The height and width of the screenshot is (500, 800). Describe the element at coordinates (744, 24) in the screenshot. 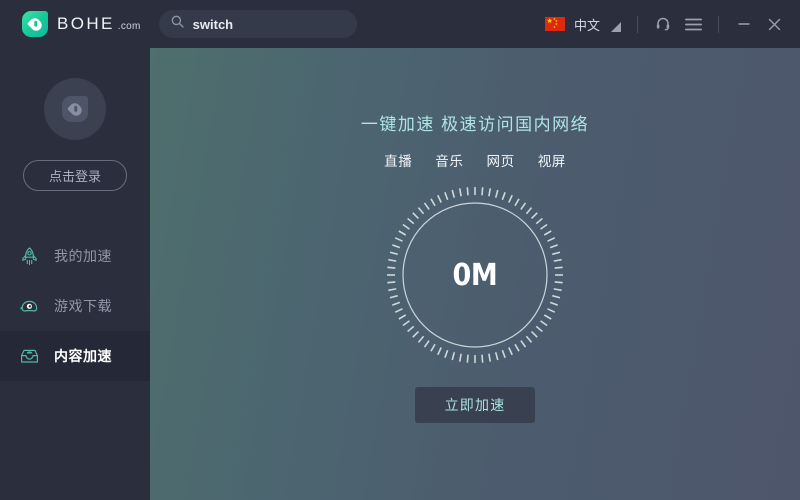

I see `minimize-icon` at that location.